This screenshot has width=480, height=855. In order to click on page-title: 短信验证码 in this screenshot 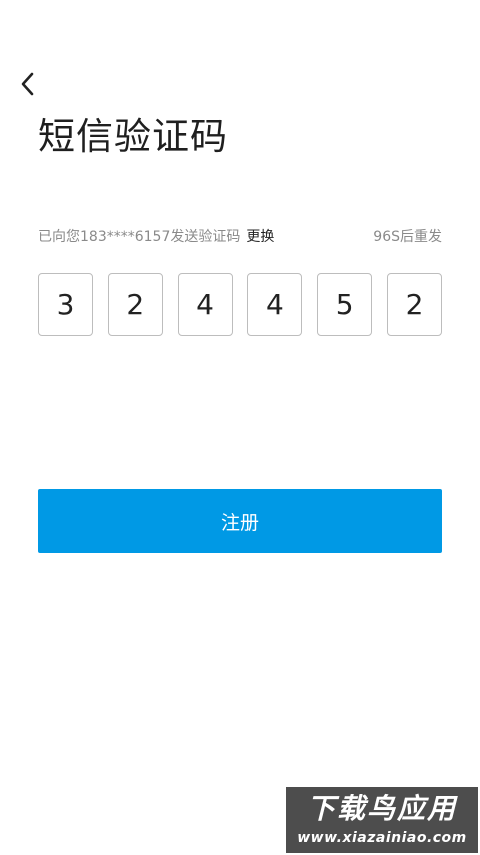, I will do `click(133, 136)`.